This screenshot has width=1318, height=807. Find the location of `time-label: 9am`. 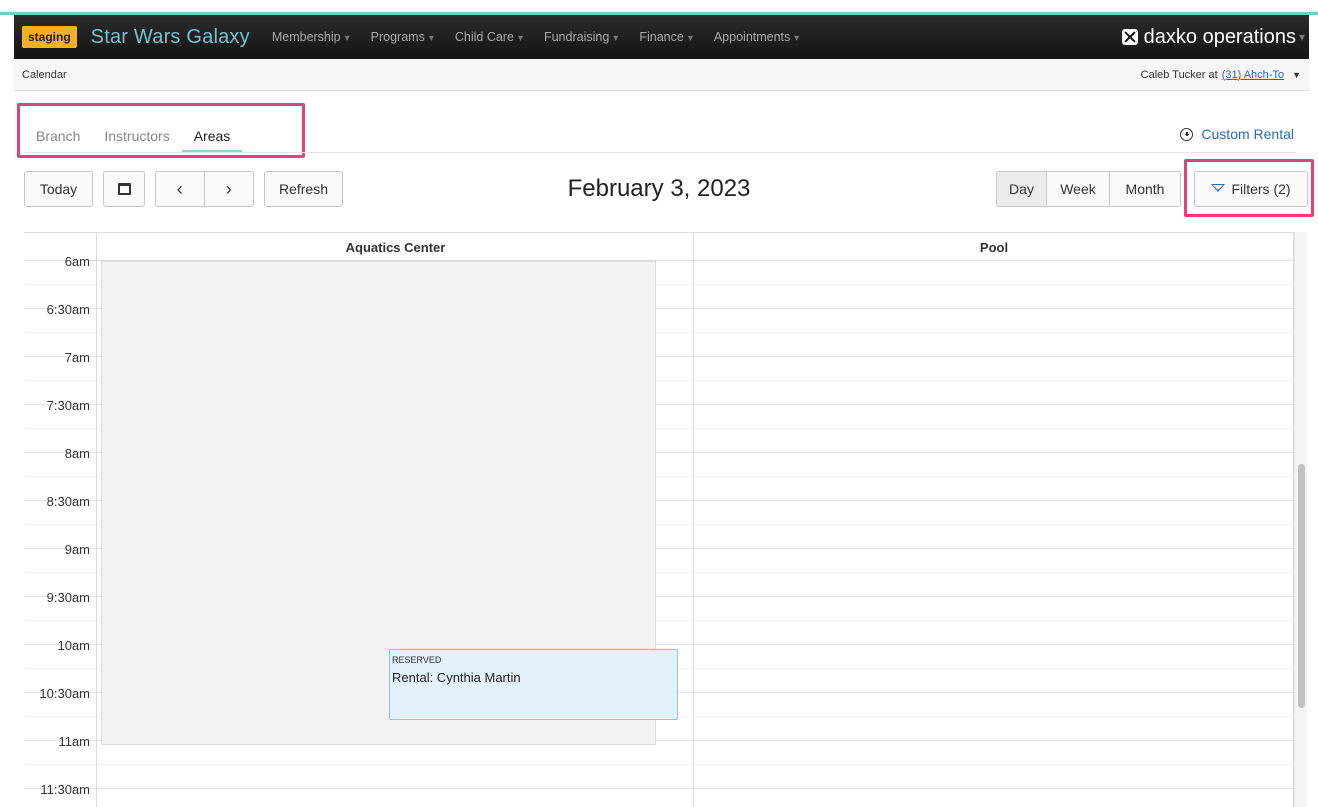

time-label: 9am is located at coordinates (77, 549).